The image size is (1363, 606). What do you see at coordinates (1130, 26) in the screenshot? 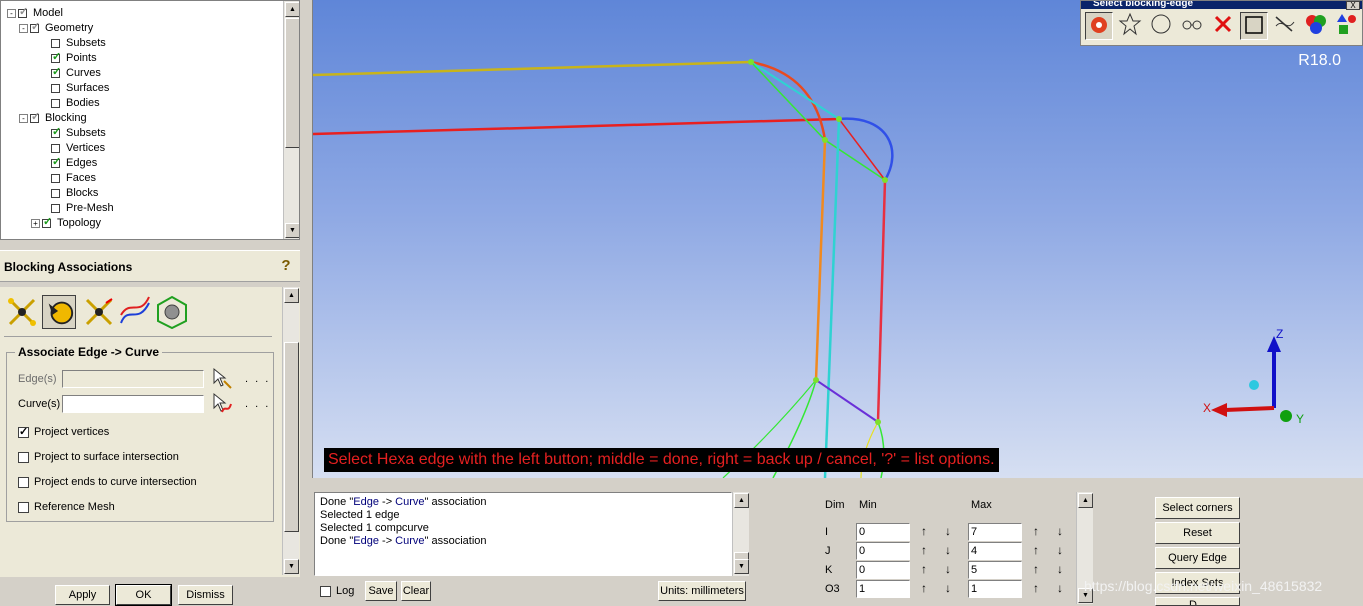
I see `toggle-mode-icon` at bounding box center [1130, 26].